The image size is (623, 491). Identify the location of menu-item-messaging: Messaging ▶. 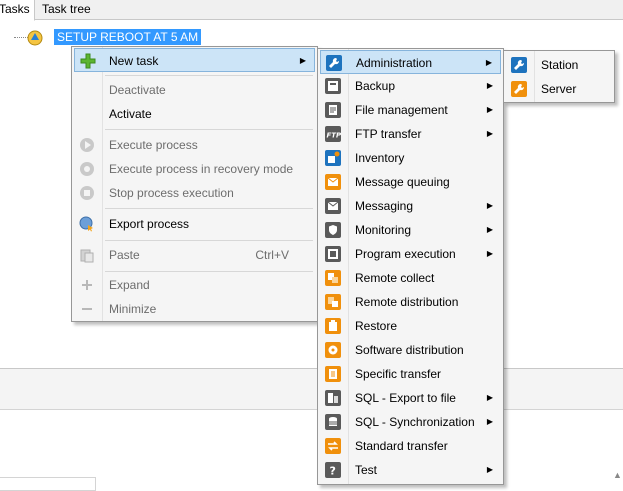
(410, 206).